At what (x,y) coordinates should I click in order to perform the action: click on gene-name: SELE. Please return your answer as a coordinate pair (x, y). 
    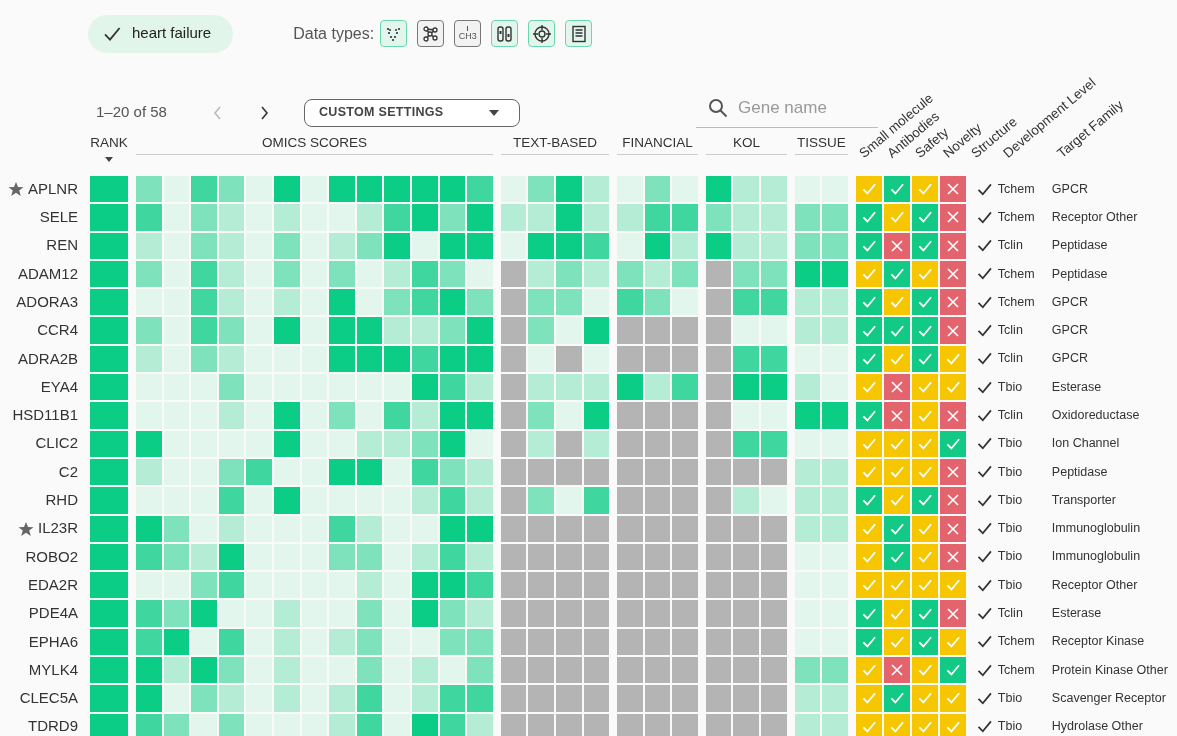
    Looking at the image, I should click on (58, 217).